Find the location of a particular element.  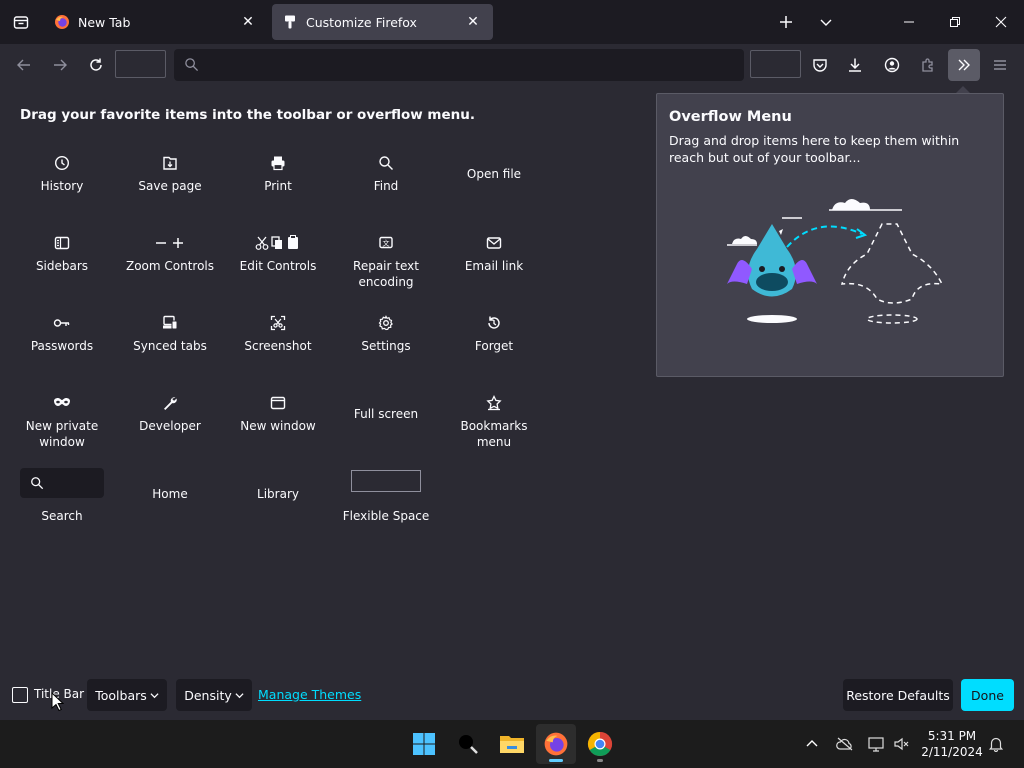

customize-icon is located at coordinates (290, 22).